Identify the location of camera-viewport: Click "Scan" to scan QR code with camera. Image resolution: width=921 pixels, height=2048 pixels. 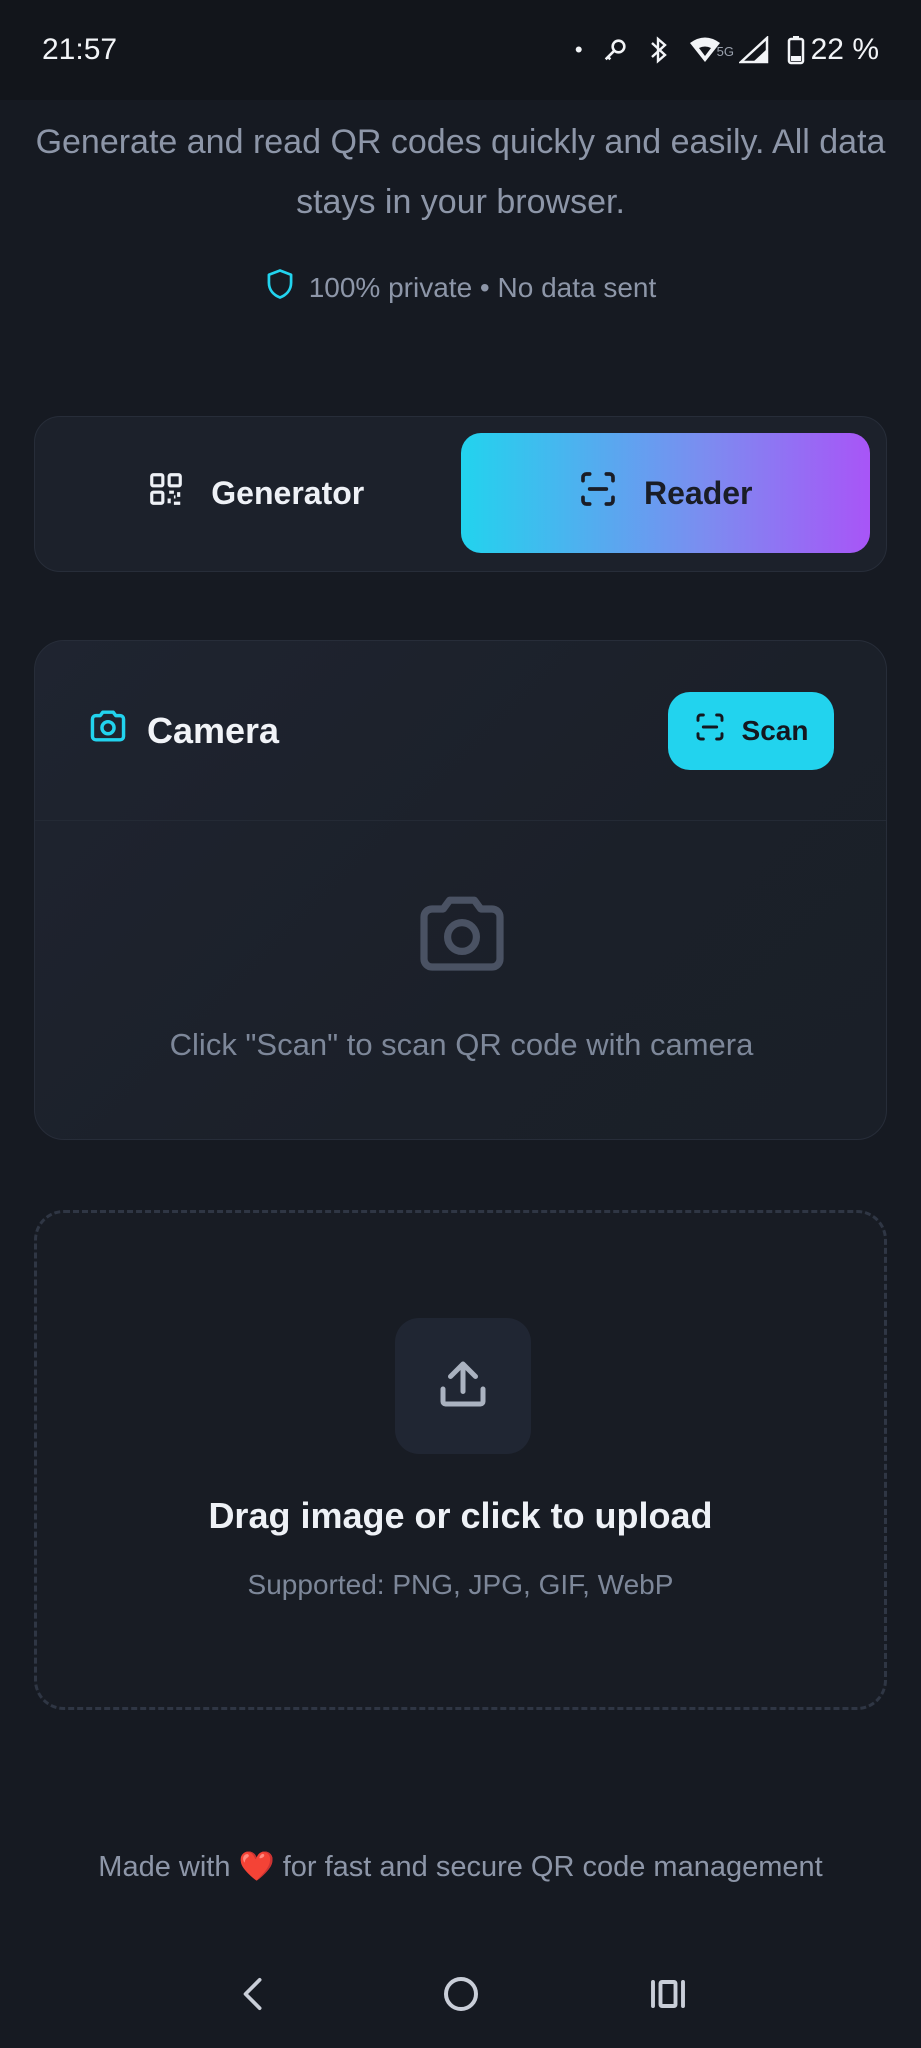
(460, 980).